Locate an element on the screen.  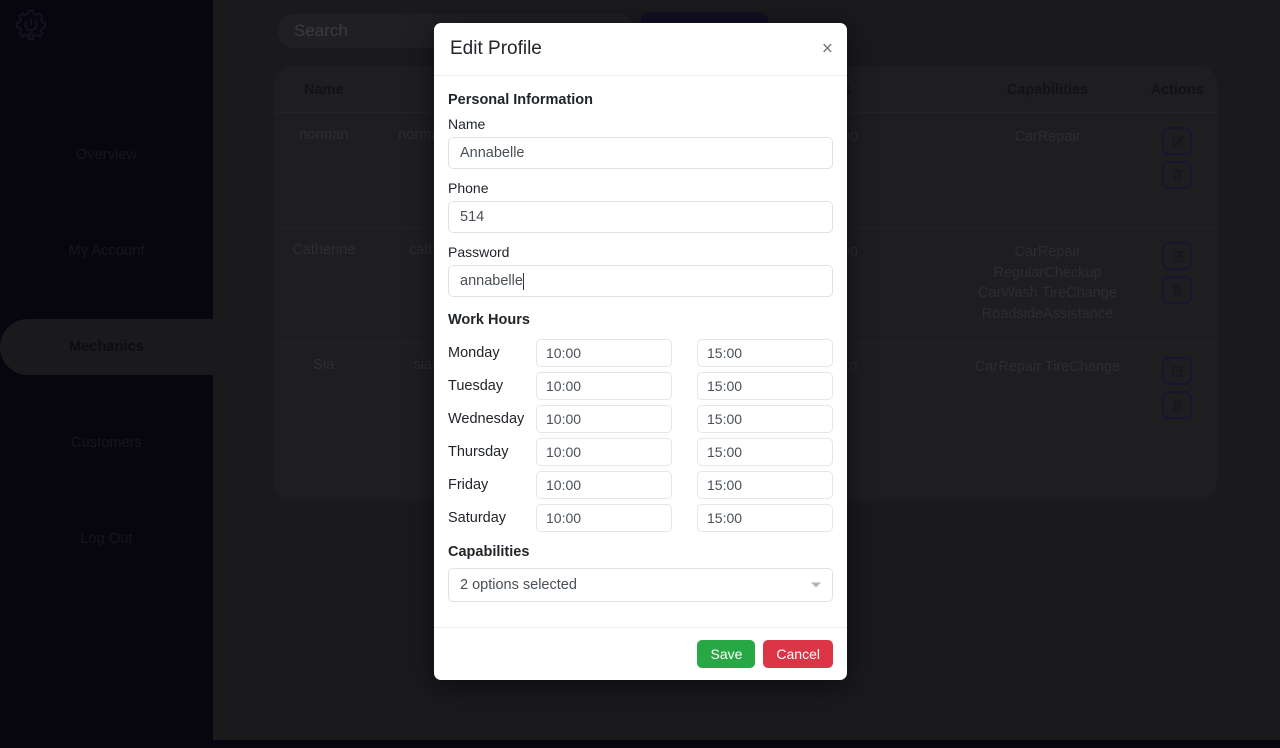
name-label: Name is located at coordinates (467, 124).